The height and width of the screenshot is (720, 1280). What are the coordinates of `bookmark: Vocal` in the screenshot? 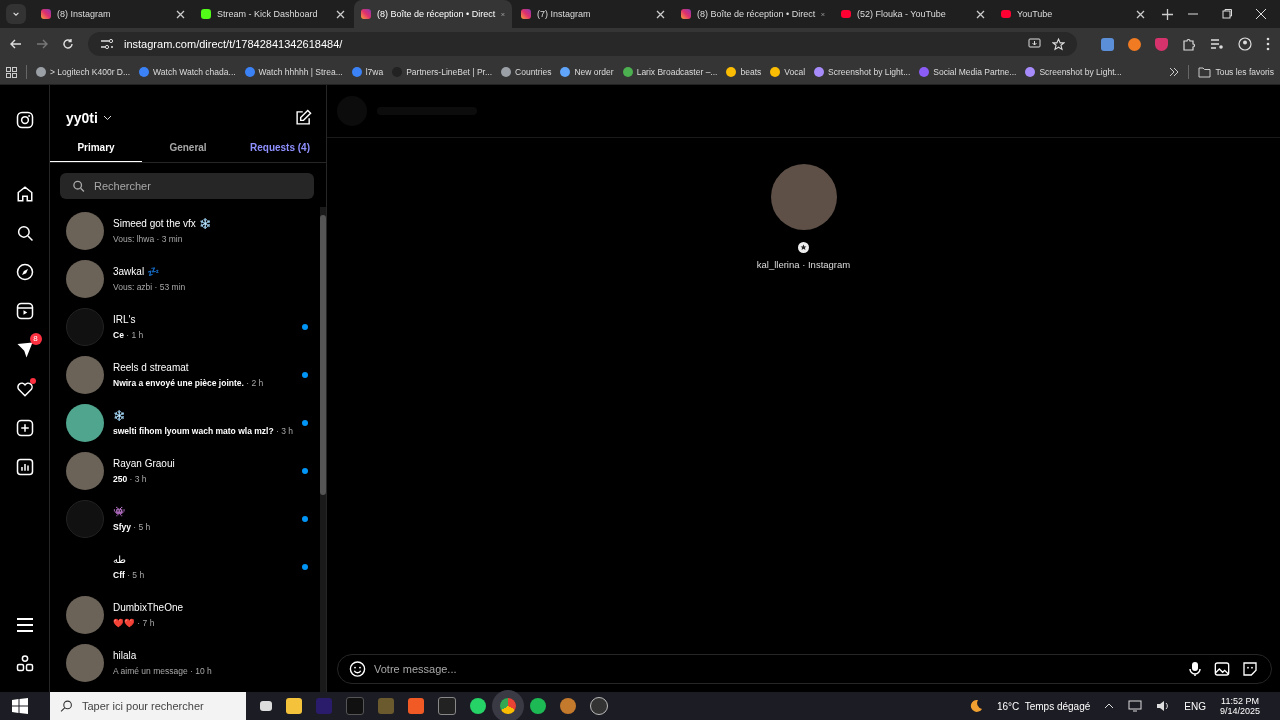 It's located at (788, 72).